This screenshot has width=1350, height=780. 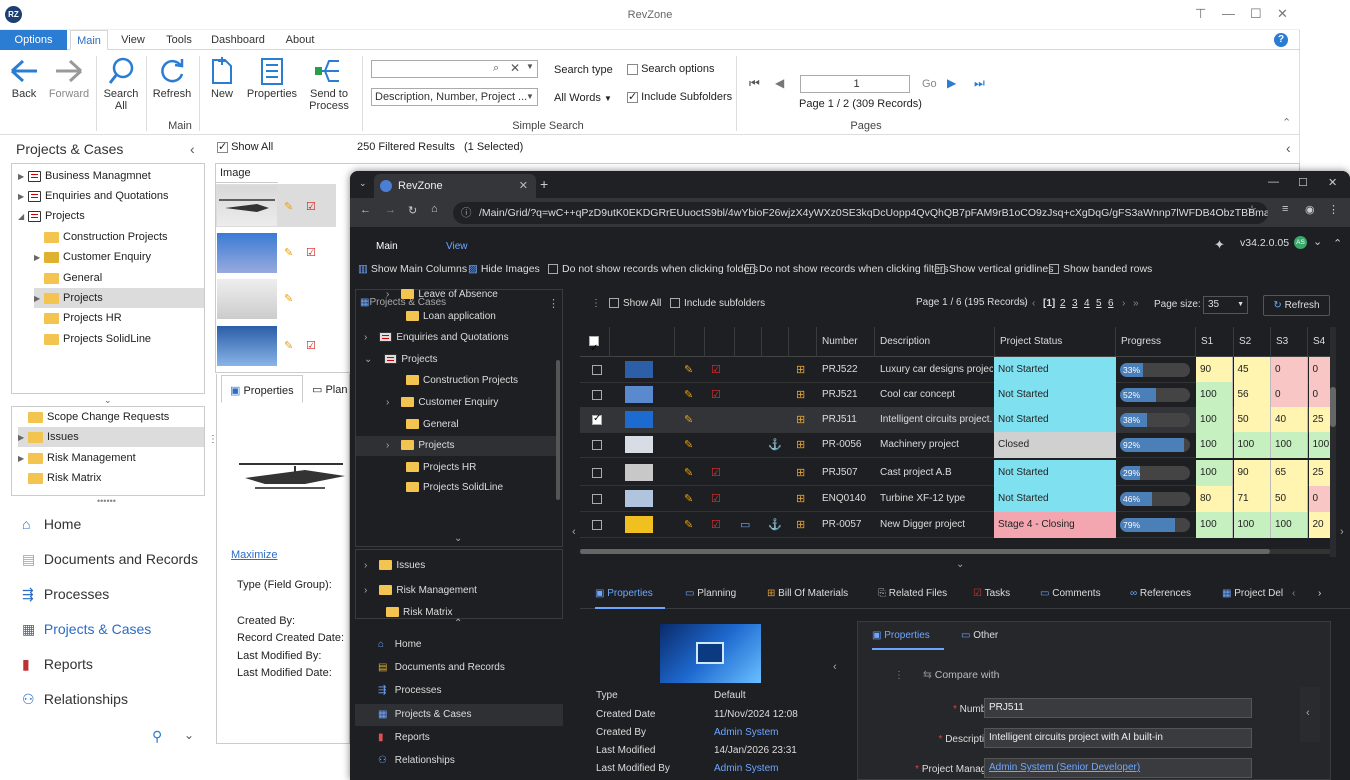 I want to click on scrollbar-thumb, so click(x=1333, y=407).